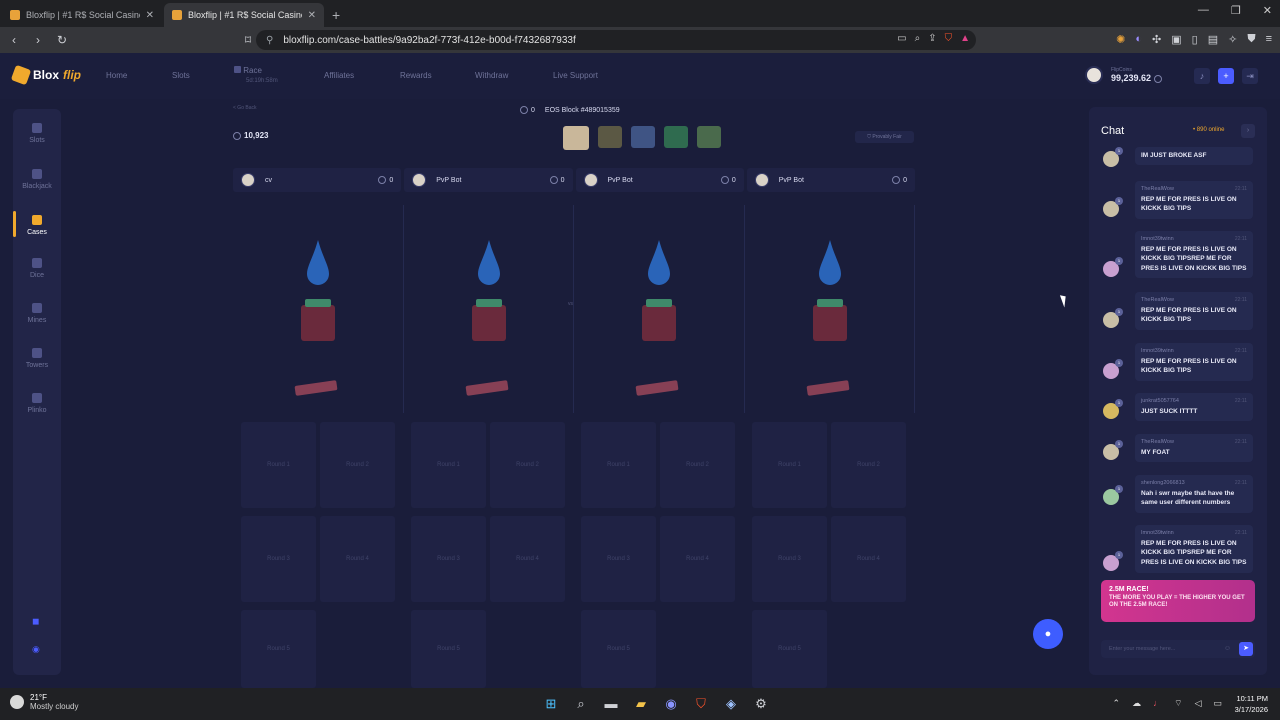  Describe the element at coordinates (641, 704) in the screenshot. I see `folder-icon: ▰` at that location.